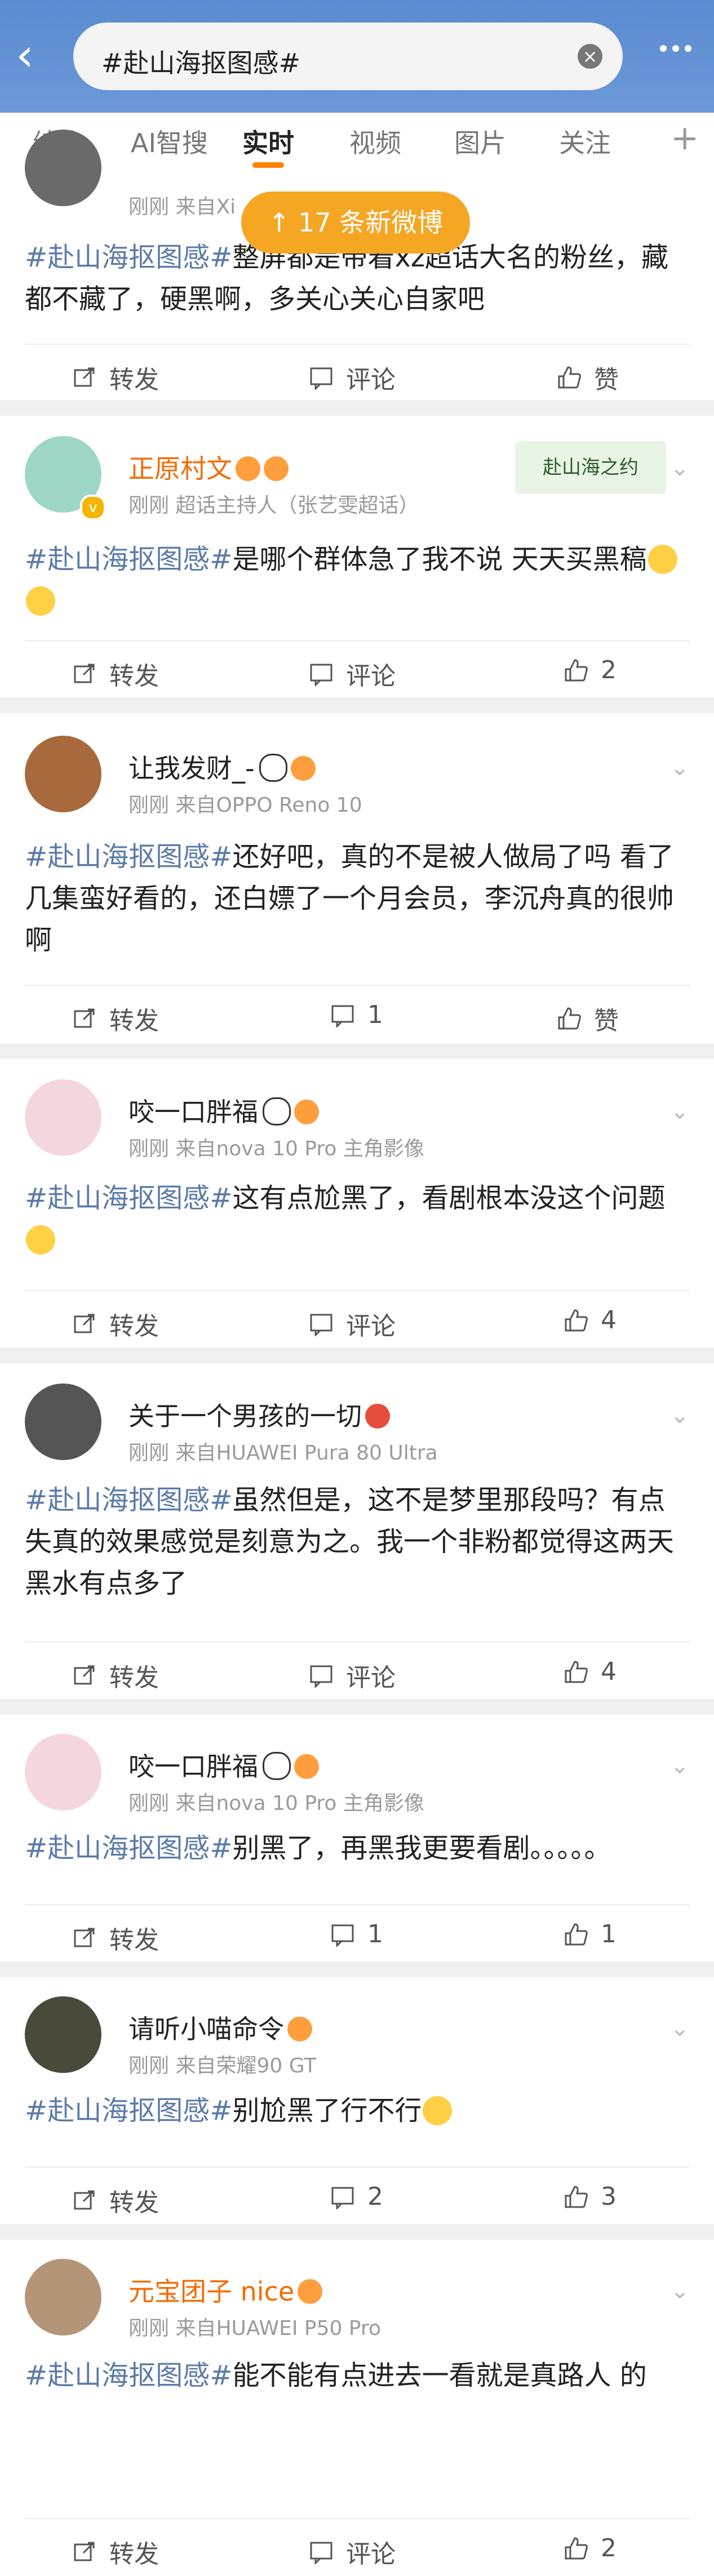 This screenshot has height=2576, width=714. I want to click on username: 元宝团子 nice, so click(225, 2289).